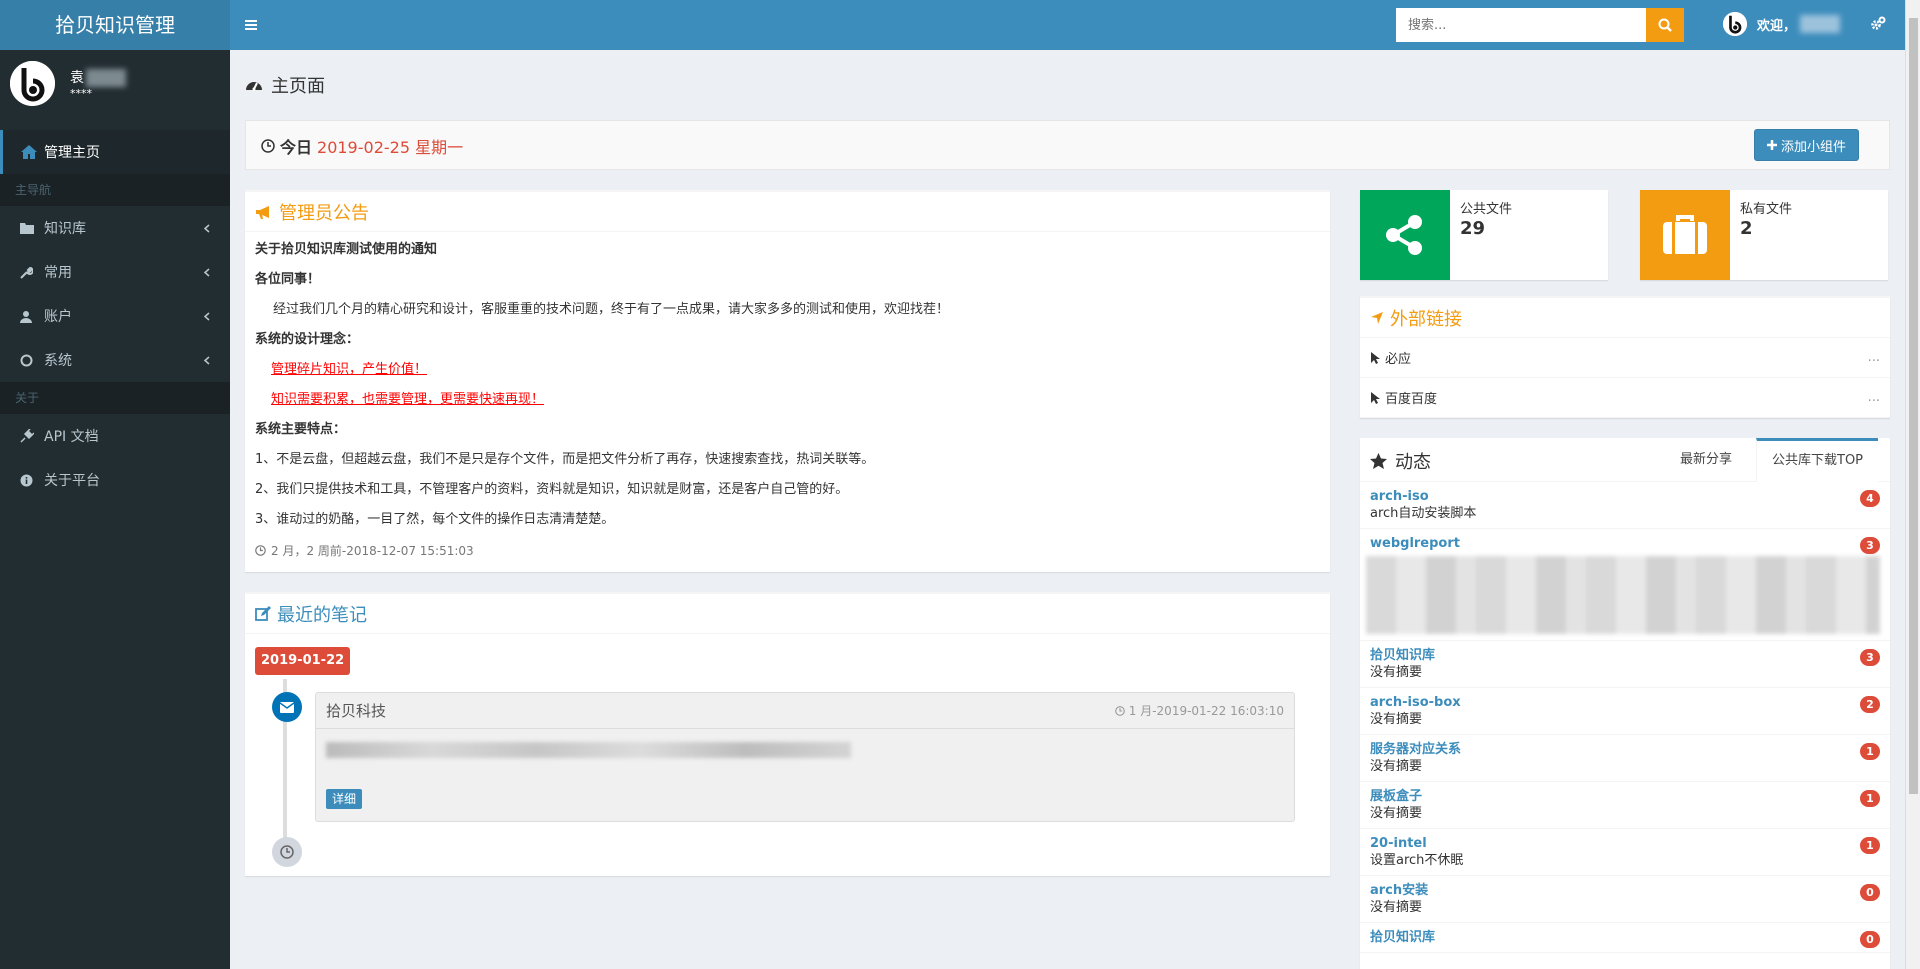 The height and width of the screenshot is (969, 1920). I want to click on user-icon, so click(29, 316).